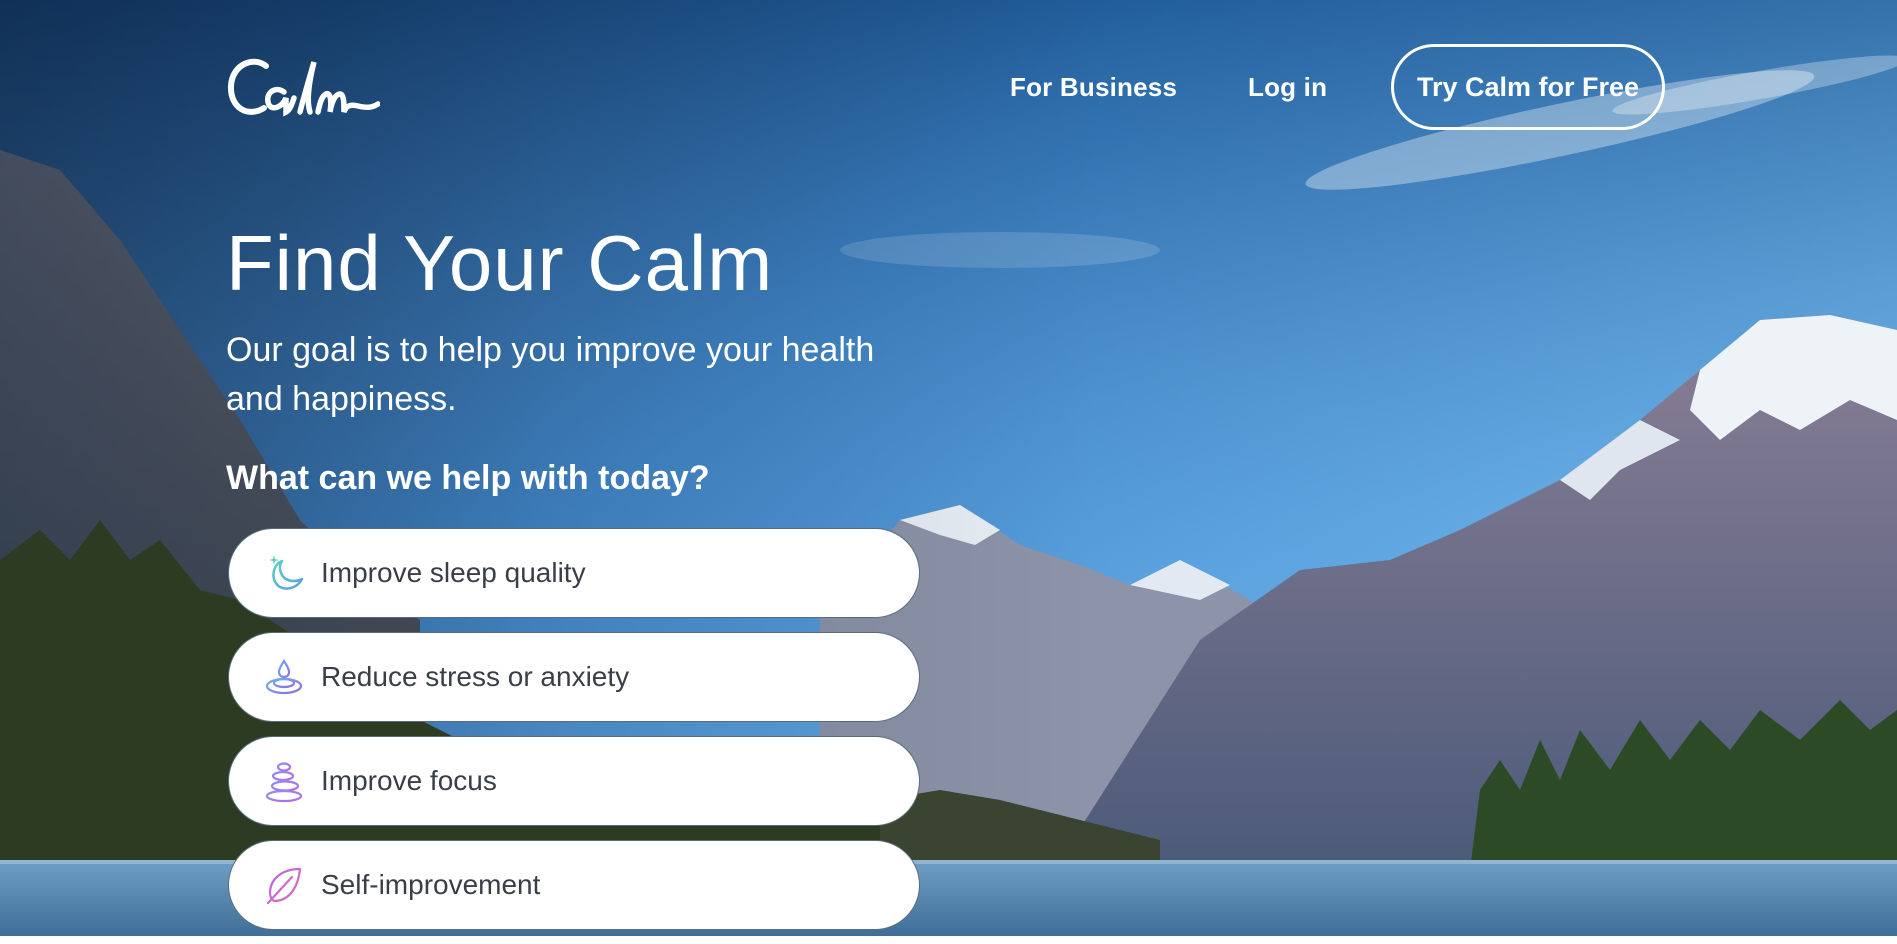 This screenshot has height=944, width=1897. What do you see at coordinates (475, 676) in the screenshot?
I see `option-label: Reduce stress or anxiety` at bounding box center [475, 676].